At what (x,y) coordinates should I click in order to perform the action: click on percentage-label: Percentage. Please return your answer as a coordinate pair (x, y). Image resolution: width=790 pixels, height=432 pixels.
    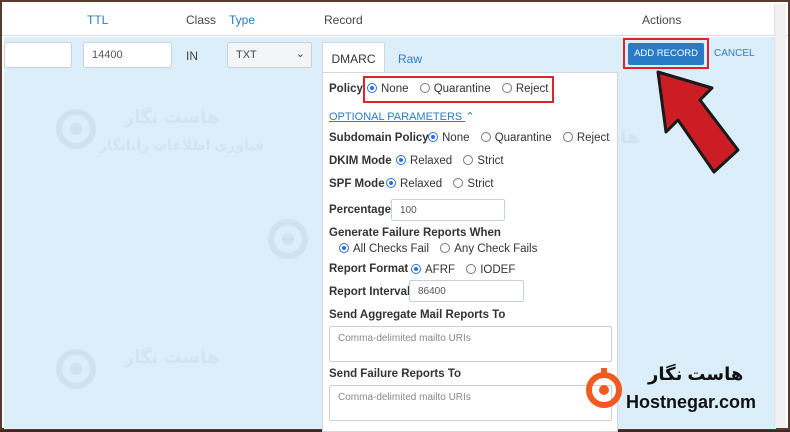
    Looking at the image, I should click on (360, 210).